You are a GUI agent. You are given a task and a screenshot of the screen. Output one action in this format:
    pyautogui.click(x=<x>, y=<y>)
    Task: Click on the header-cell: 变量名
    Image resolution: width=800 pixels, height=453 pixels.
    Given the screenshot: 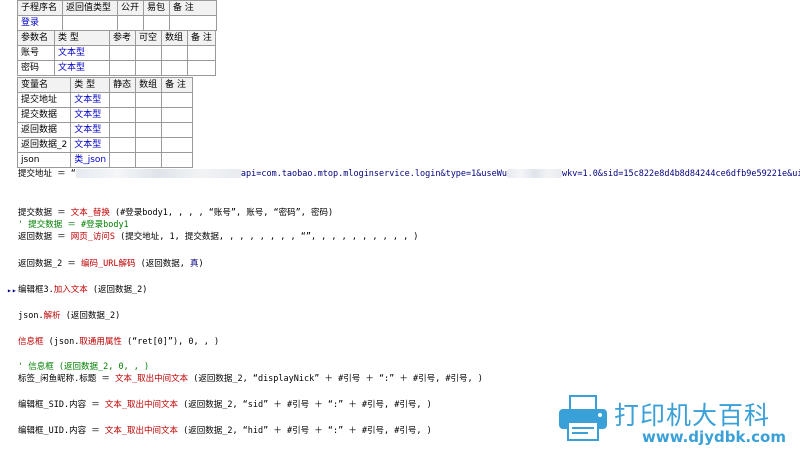 What is the action you would take?
    pyautogui.click(x=44, y=85)
    